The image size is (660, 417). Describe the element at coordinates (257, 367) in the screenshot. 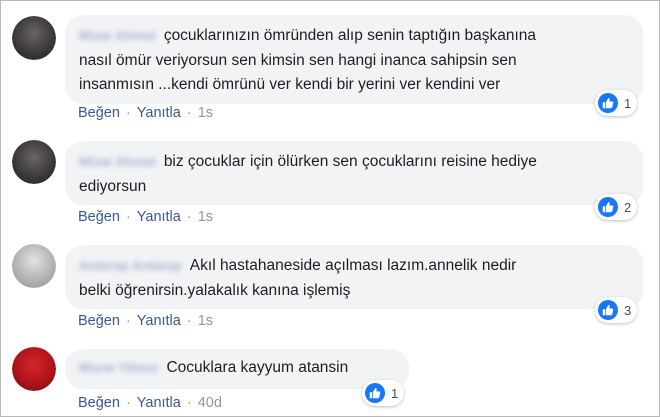

I see `comment-text-line: Cocuklara kayyum atansin` at that location.